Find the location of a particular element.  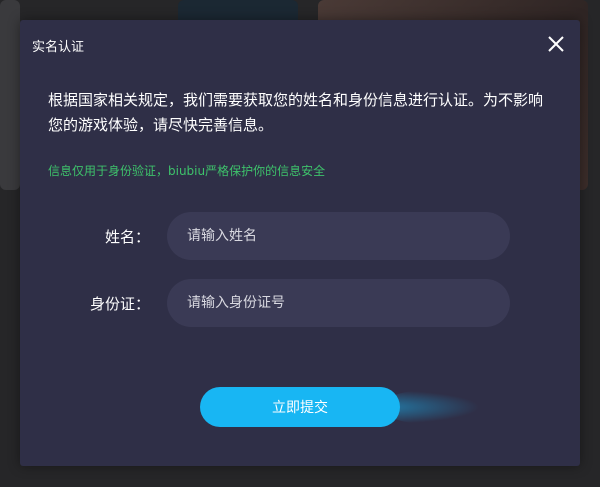

submit-button: 立即提交 is located at coordinates (300, 407).